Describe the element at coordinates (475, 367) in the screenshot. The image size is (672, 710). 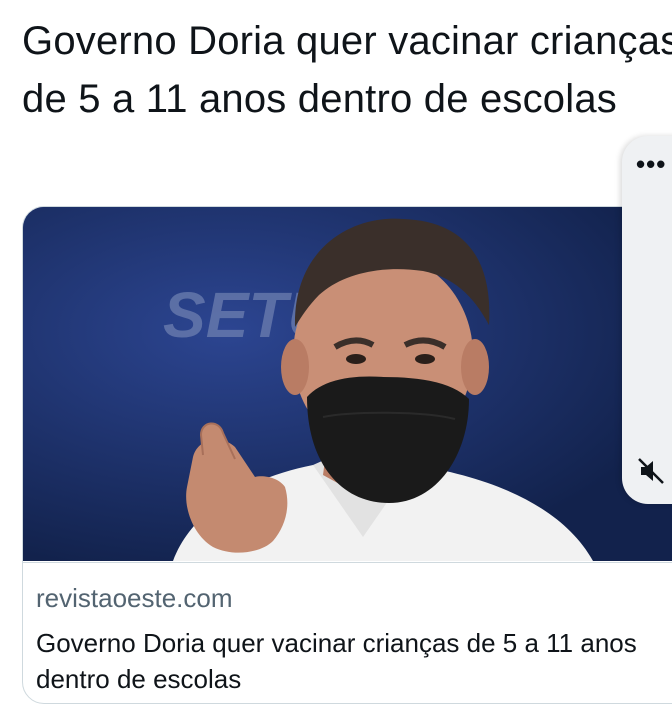
I see `right-ear` at that location.